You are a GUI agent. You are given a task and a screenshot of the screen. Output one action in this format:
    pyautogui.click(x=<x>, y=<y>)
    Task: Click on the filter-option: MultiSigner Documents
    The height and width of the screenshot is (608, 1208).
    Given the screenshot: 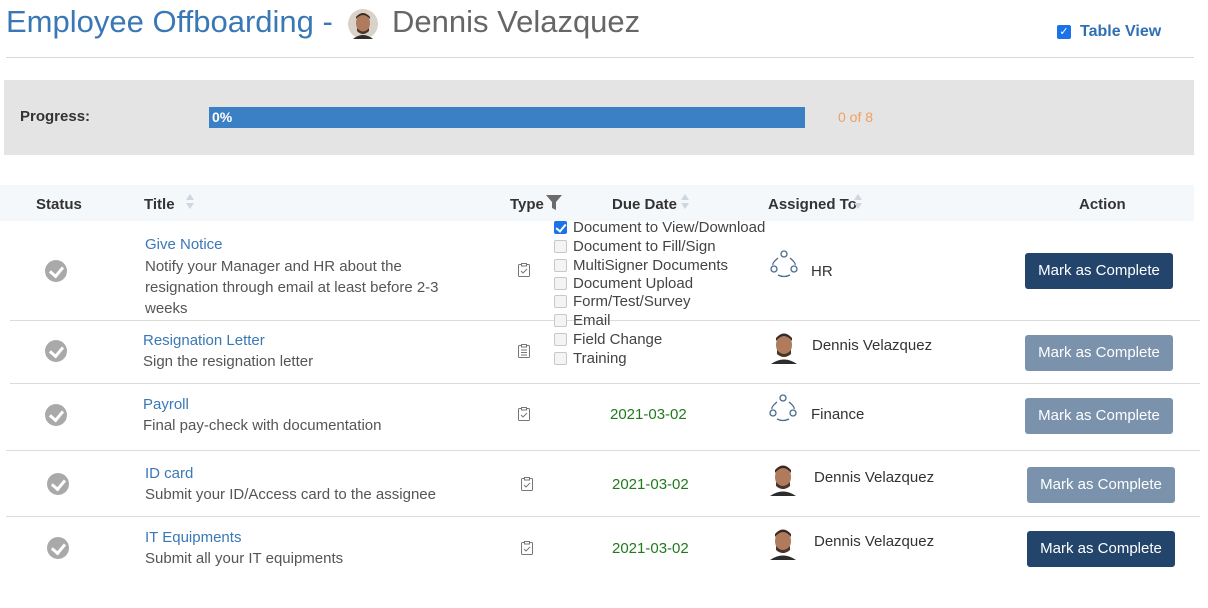 What is the action you would take?
    pyautogui.click(x=641, y=265)
    